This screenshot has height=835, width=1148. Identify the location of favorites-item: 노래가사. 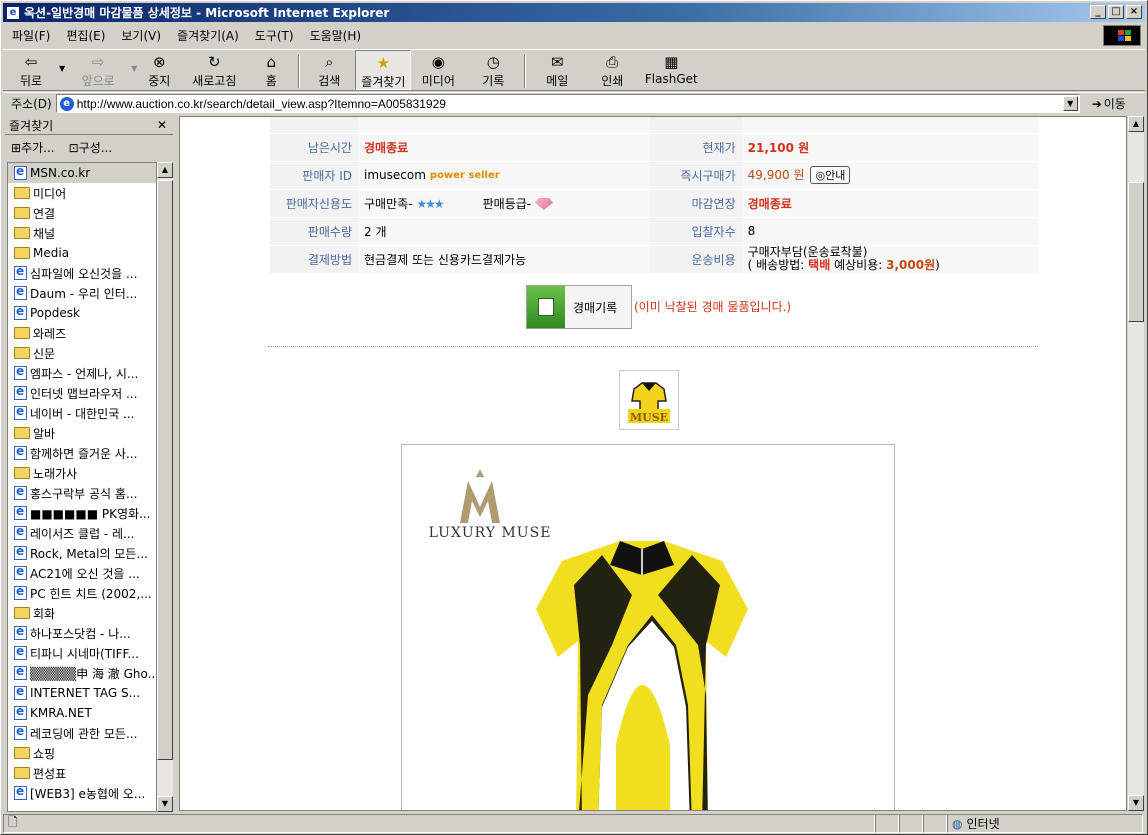
(82, 473).